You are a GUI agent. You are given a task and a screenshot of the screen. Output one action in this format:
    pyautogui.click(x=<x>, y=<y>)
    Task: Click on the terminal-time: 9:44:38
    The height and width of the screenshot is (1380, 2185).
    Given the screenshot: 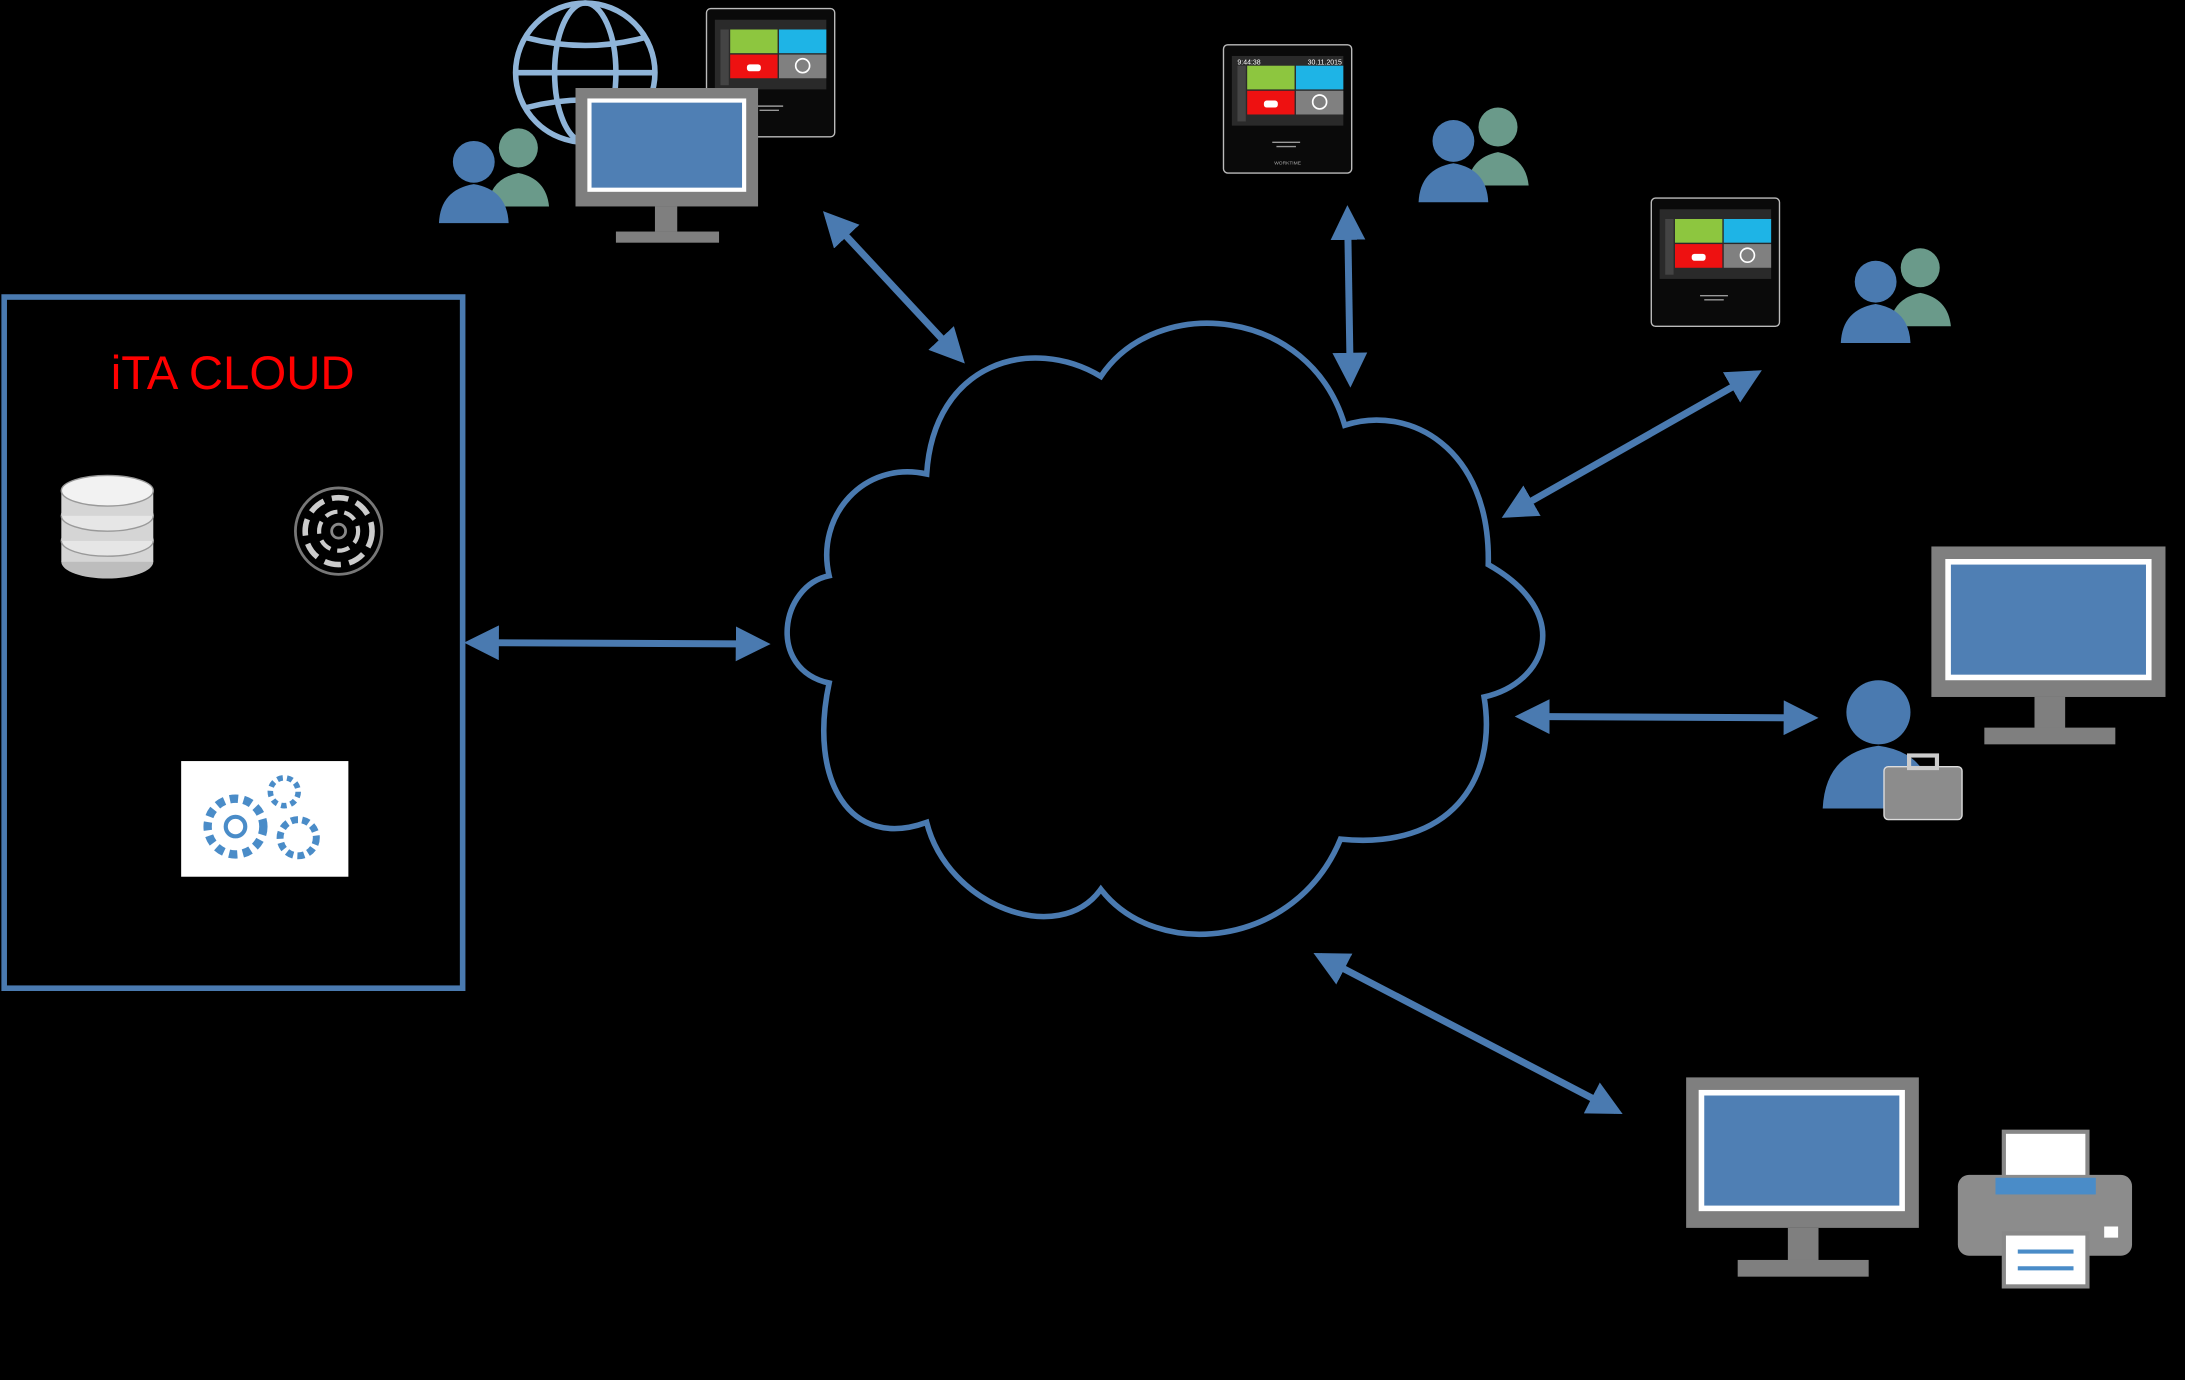 What is the action you would take?
    pyautogui.click(x=1248, y=62)
    